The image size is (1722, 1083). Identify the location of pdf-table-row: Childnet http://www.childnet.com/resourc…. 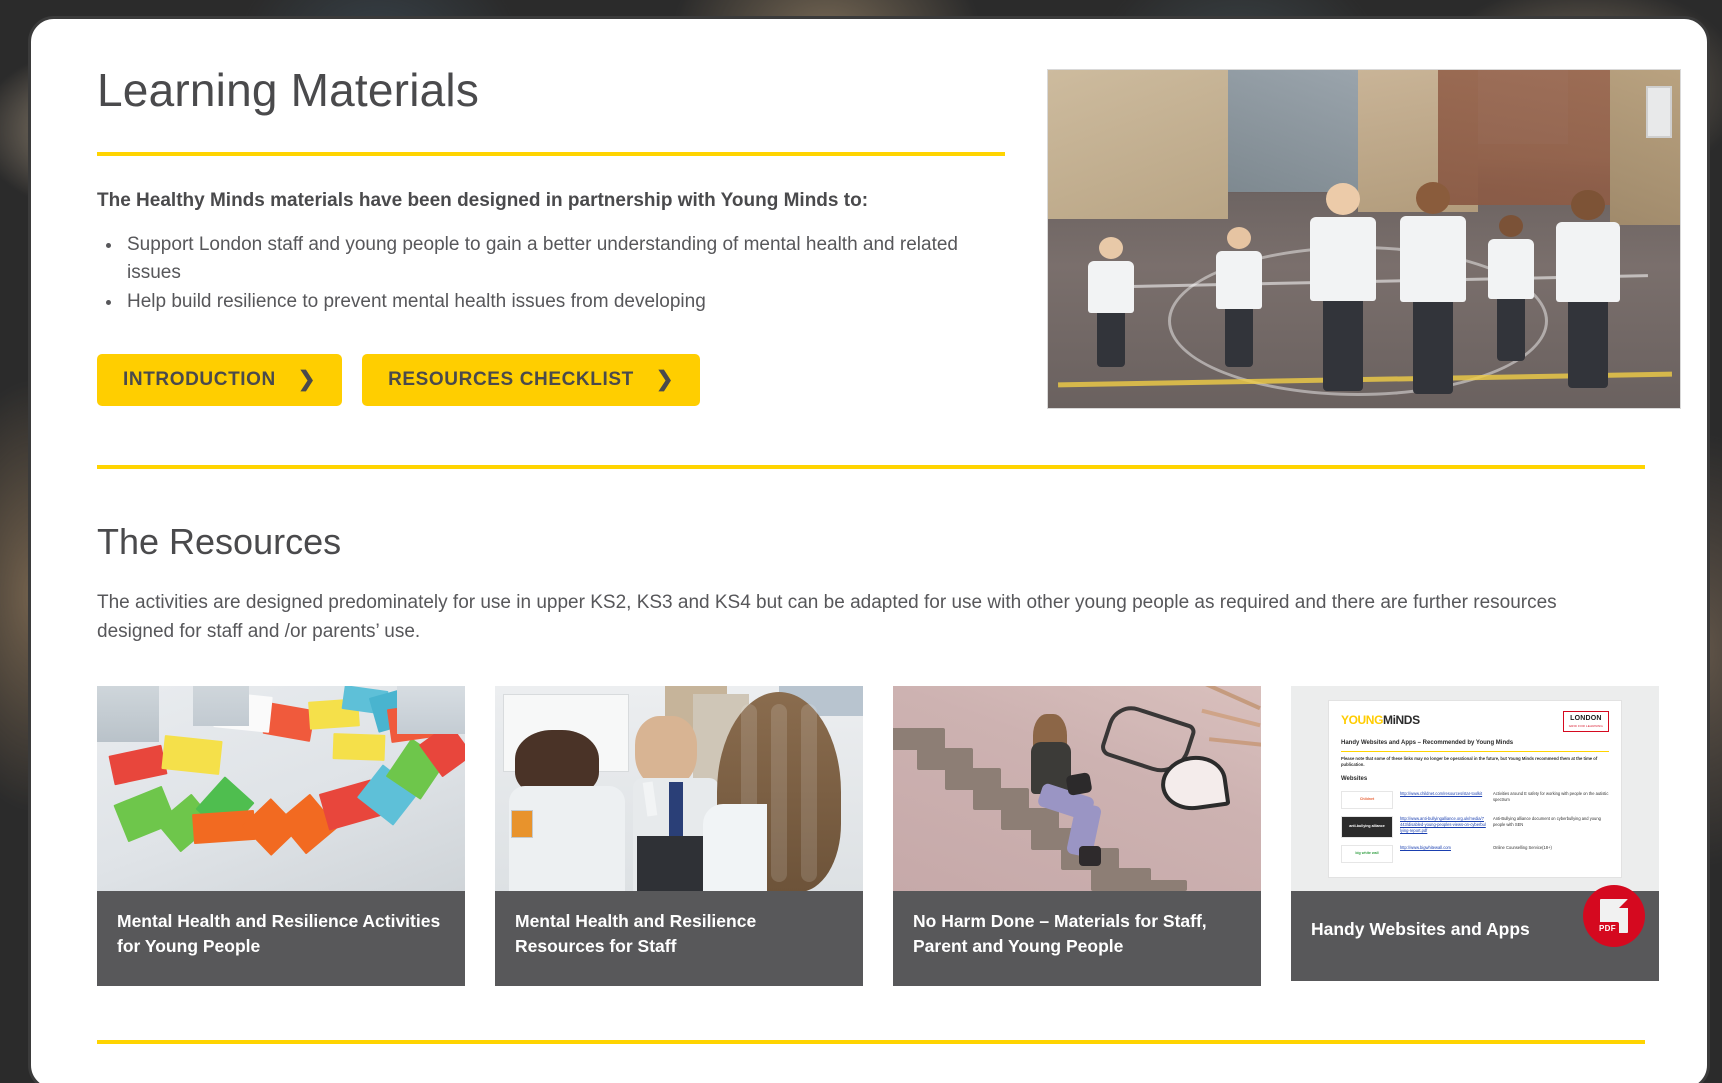
(1475, 799).